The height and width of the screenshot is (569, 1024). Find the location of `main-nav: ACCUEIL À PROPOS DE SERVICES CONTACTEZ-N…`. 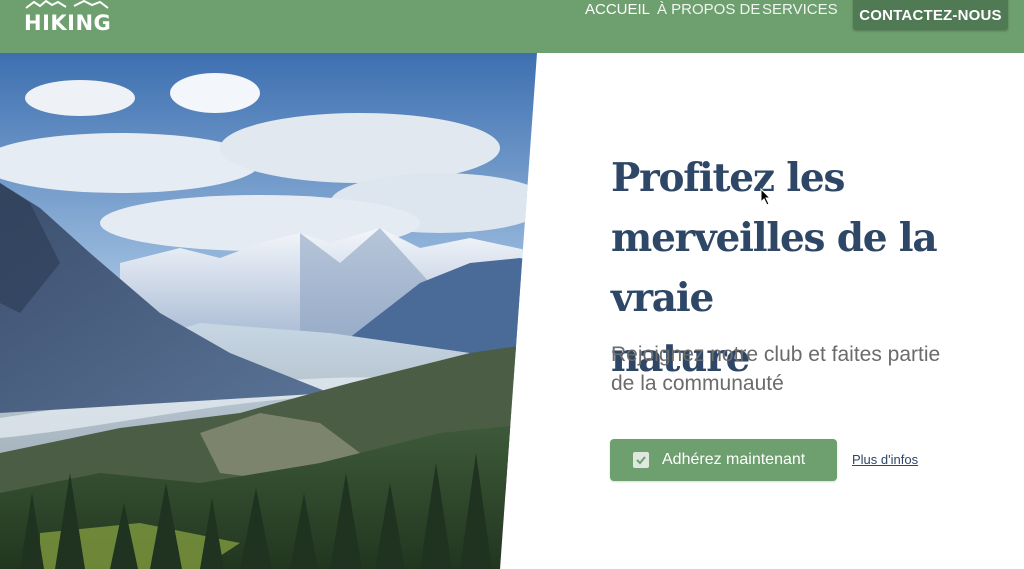

main-nav: ACCUEIL À PROPOS DE SERVICES CONTACTEZ-N… is located at coordinates (512, 26).